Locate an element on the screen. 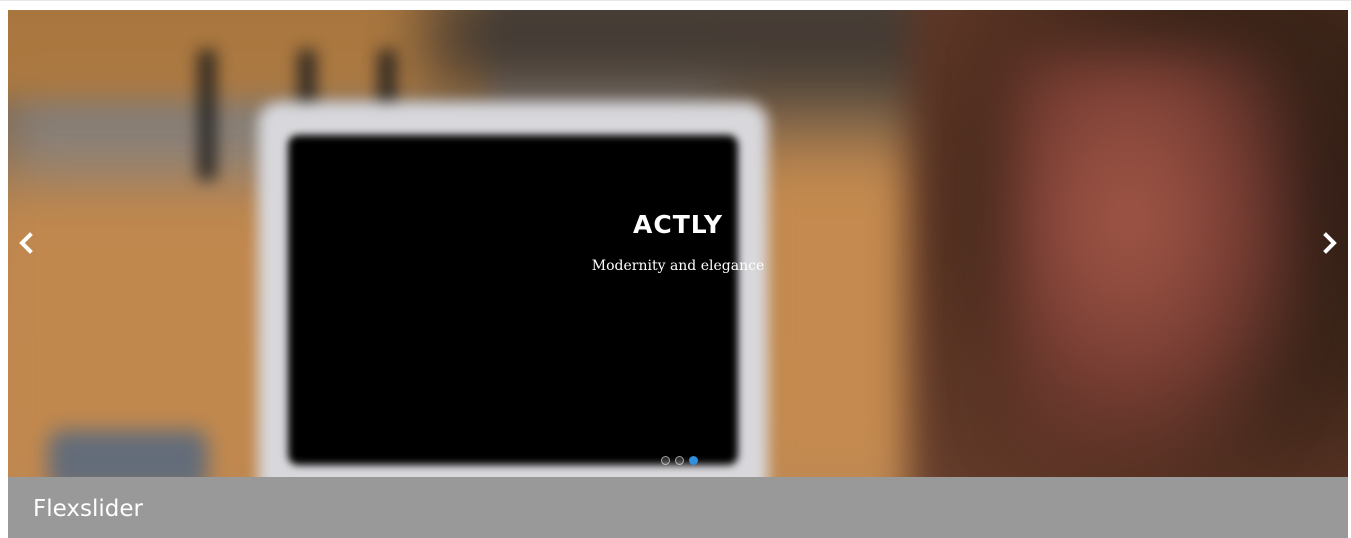 The width and height of the screenshot is (1351, 538). top-border is located at coordinates (675, 0).